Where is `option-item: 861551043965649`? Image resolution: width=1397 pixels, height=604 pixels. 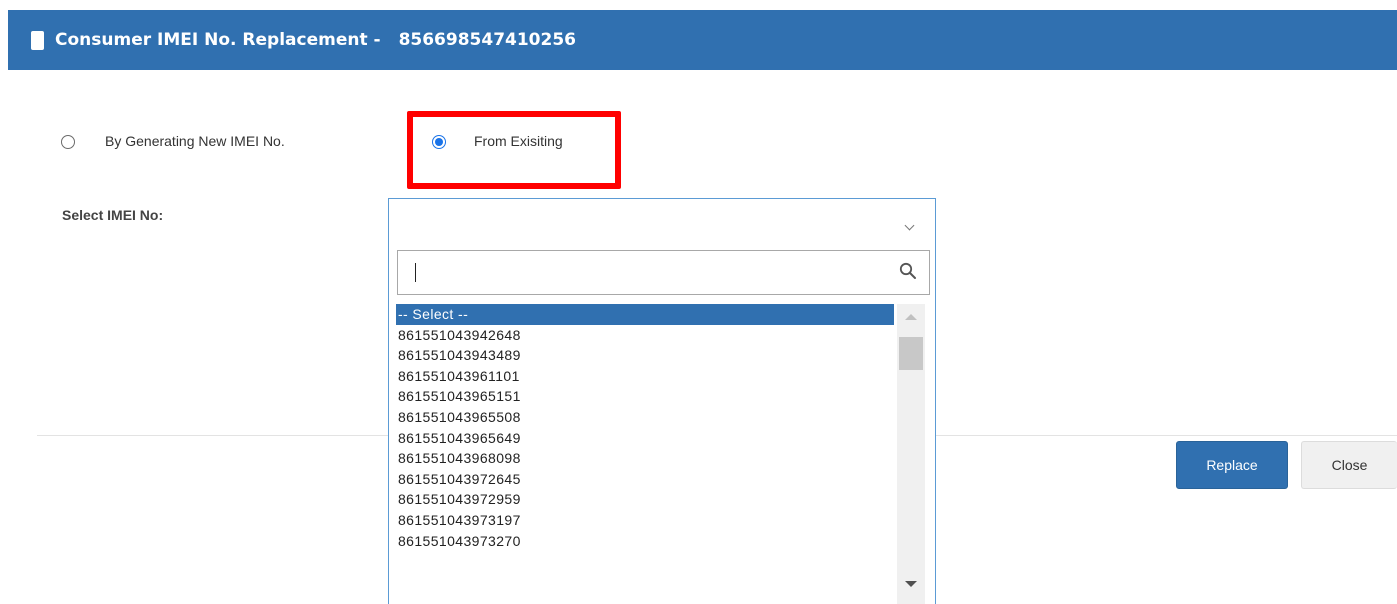 option-item: 861551043965649 is located at coordinates (646, 438).